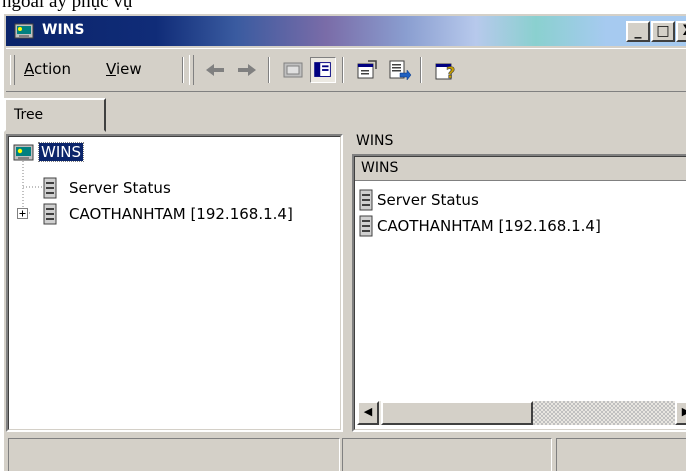 This screenshot has width=686, height=471. I want to click on status-bar, so click(345, 452).